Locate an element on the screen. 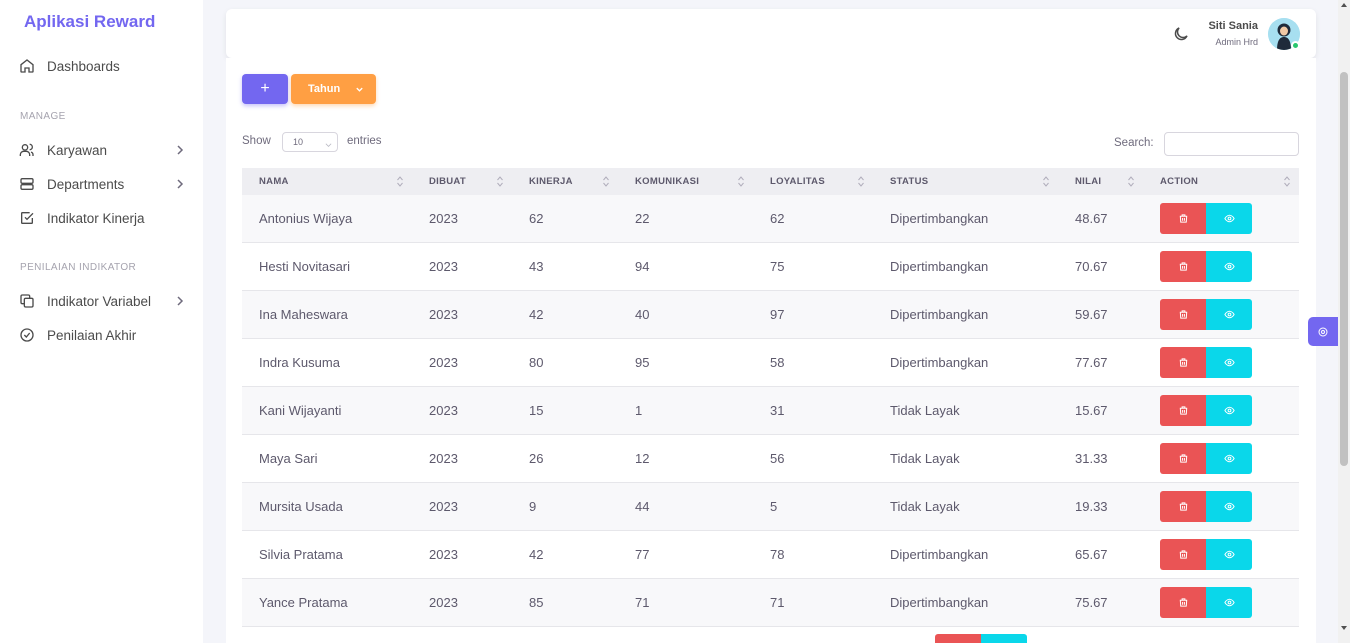 The image size is (1350, 643). sidebar-item-departments: Departments is located at coordinates (104, 184).